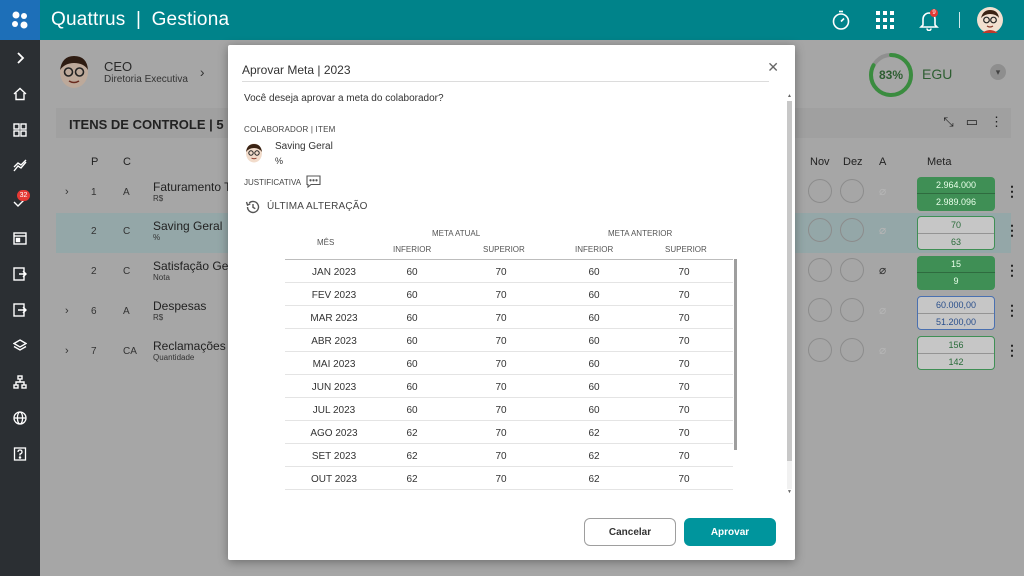  What do you see at coordinates (334, 295) in the screenshot?
I see `cell-month: FEV 2023` at bounding box center [334, 295].